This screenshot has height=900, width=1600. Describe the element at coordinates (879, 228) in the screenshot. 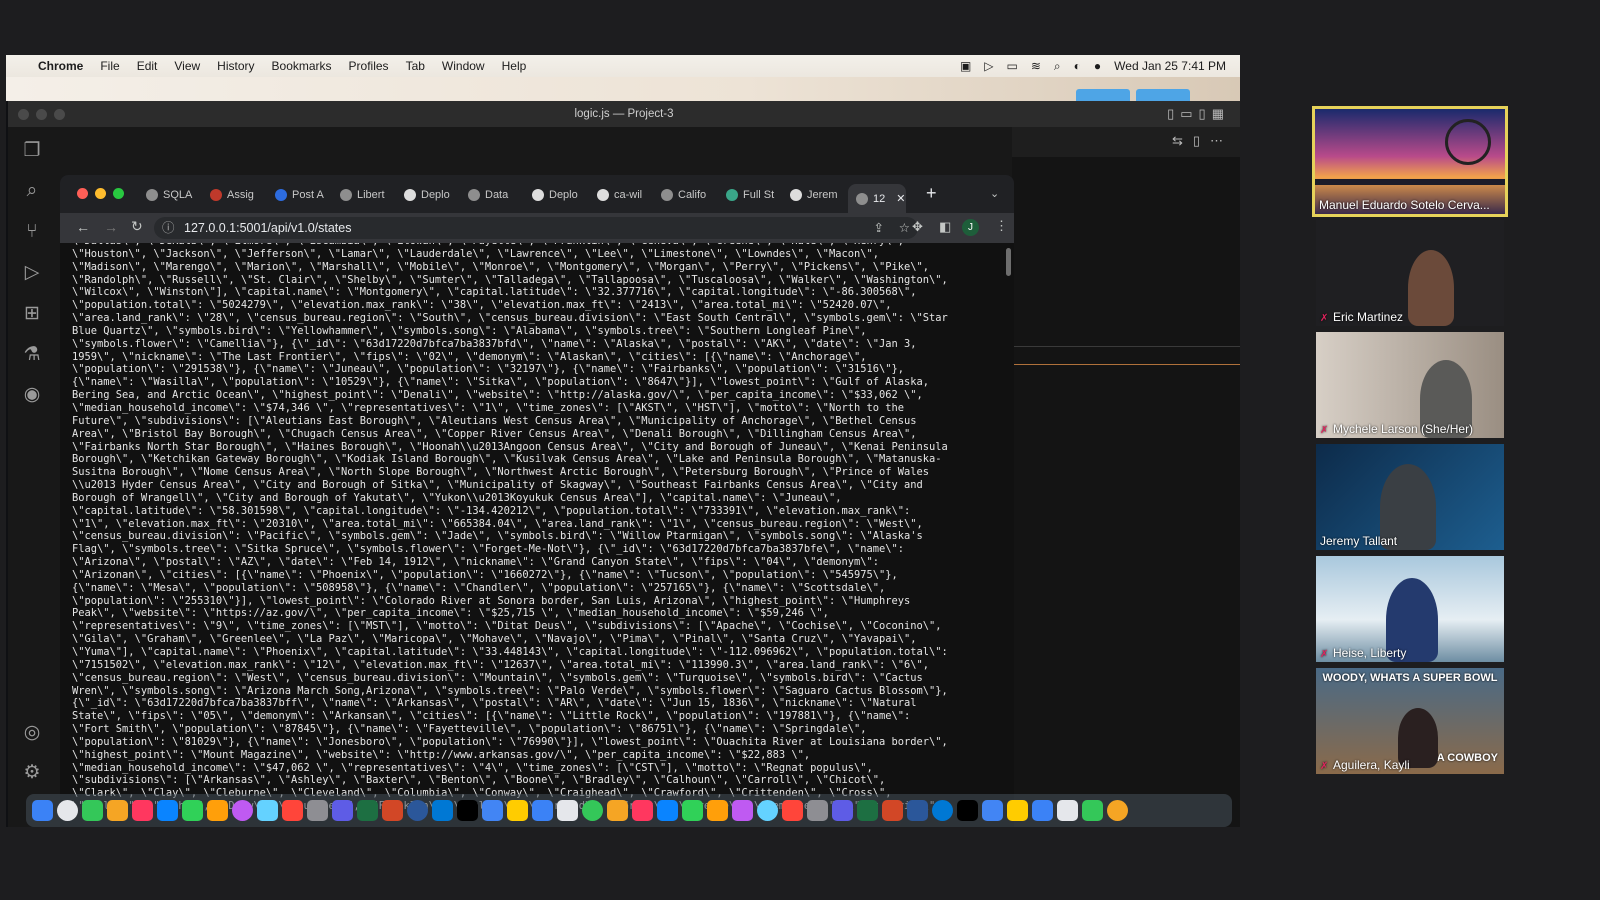

I see `share-icon: ⇪` at that location.